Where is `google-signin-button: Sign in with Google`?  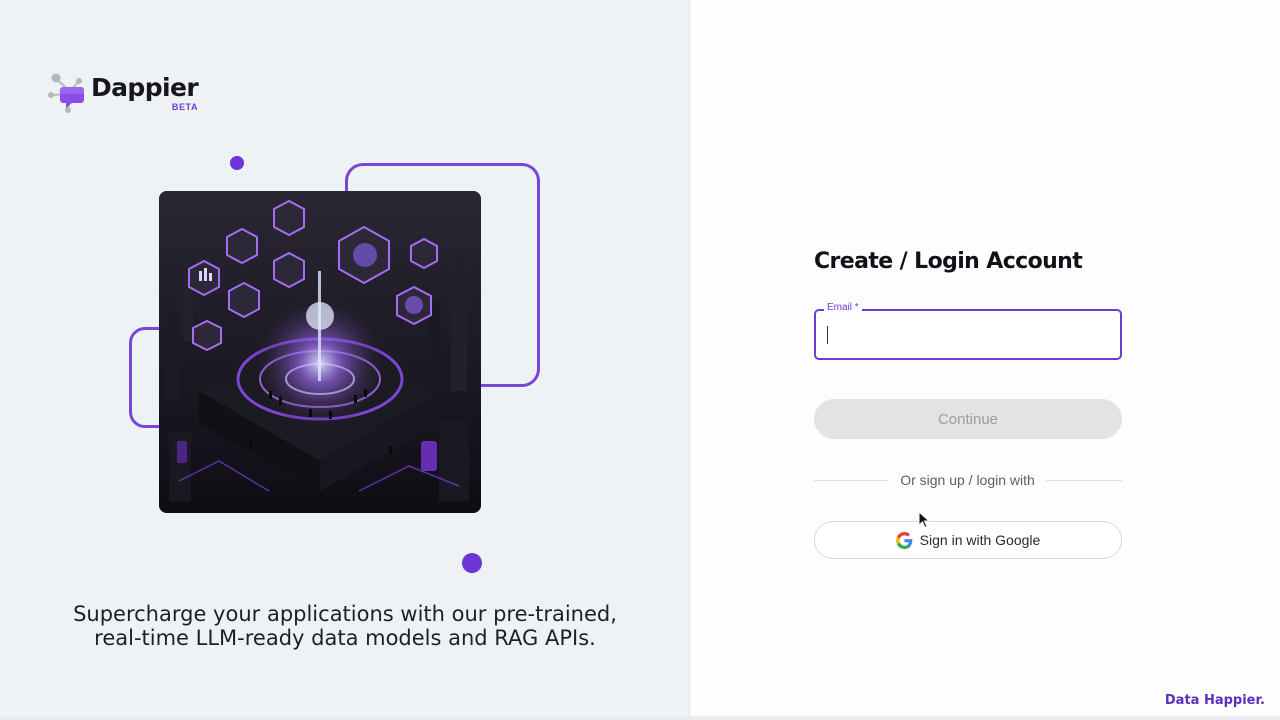 google-signin-button: Sign in with Google is located at coordinates (968, 540).